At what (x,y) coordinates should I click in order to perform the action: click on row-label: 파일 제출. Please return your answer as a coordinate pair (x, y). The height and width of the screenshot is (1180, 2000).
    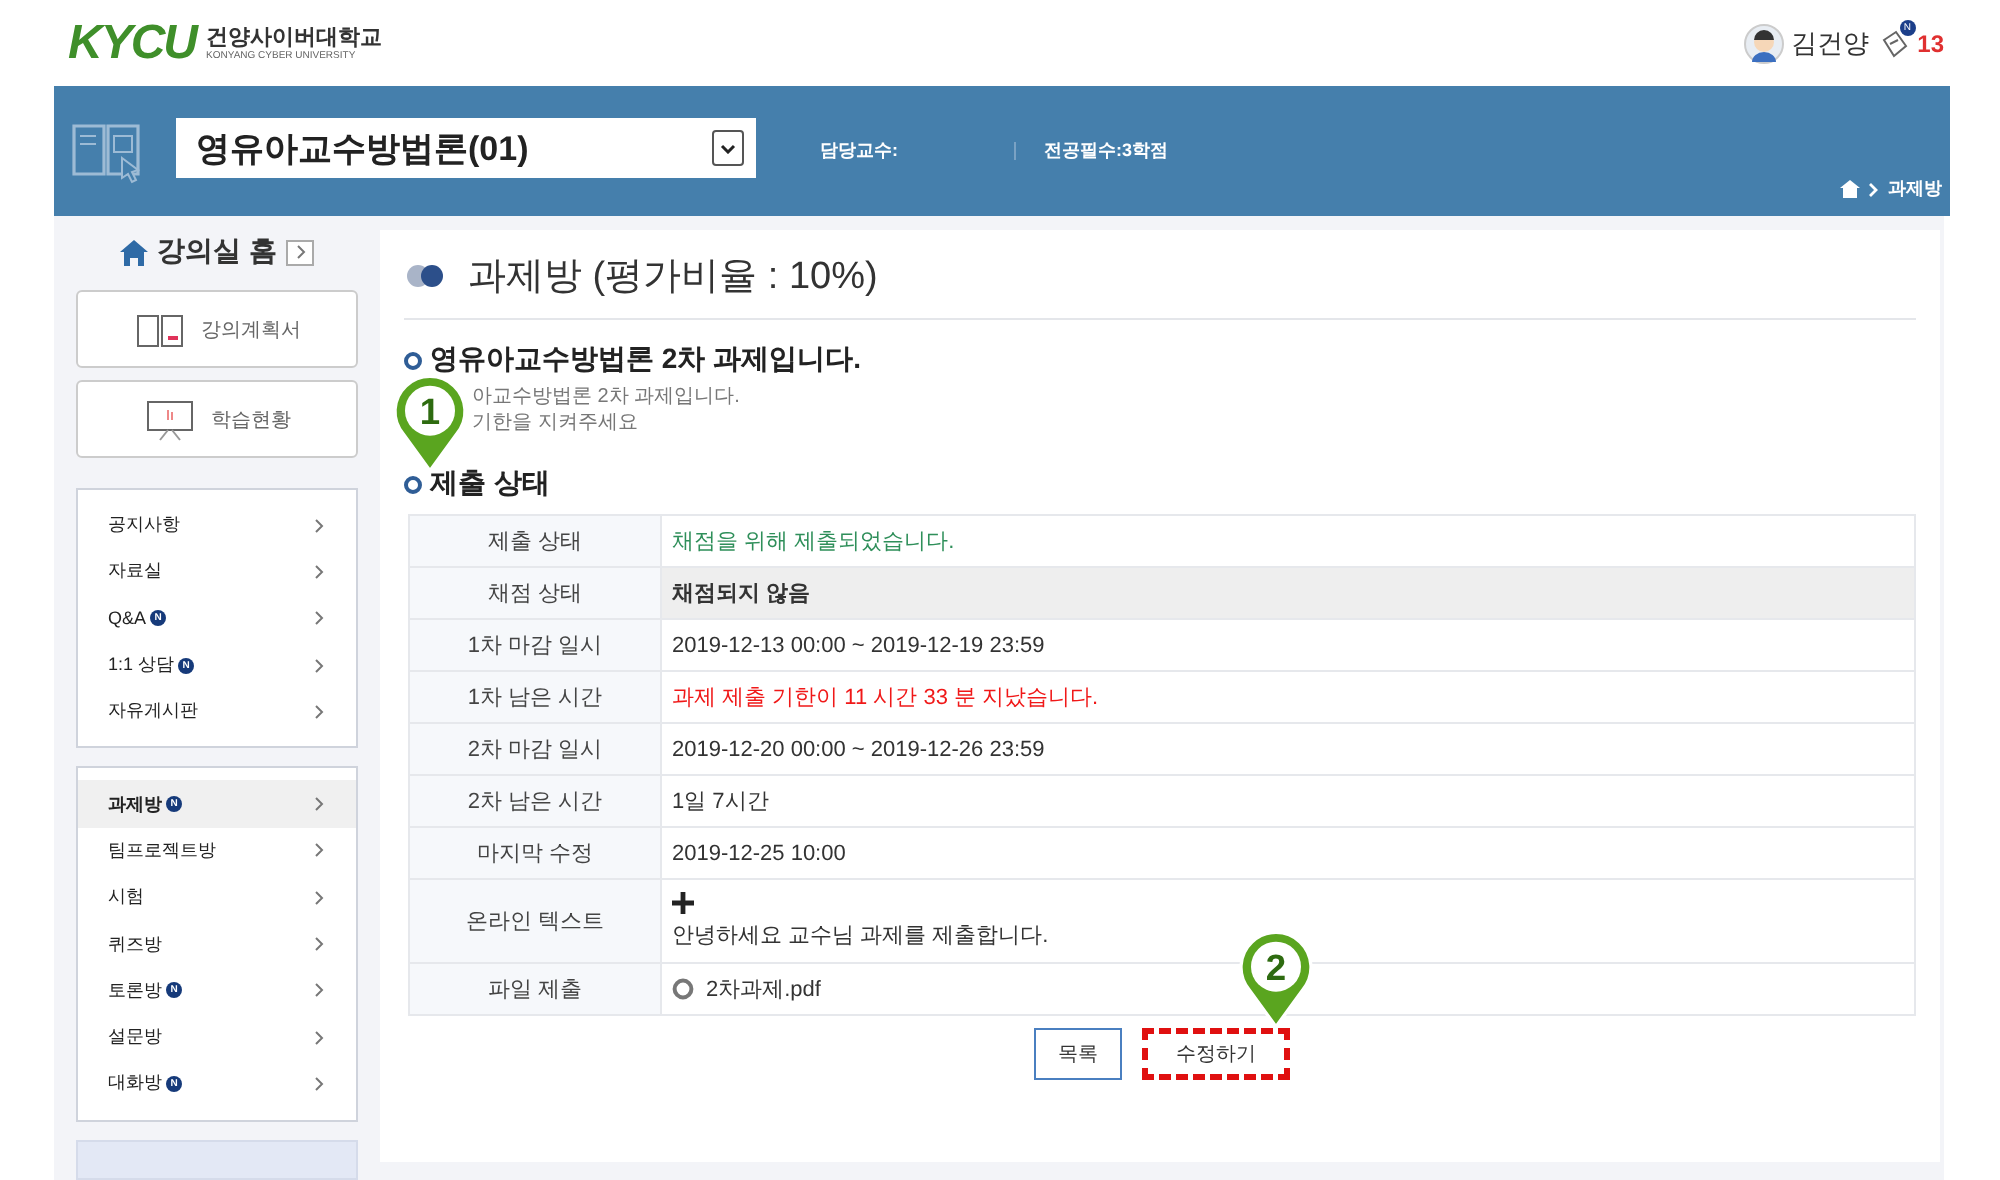
    Looking at the image, I should click on (535, 989).